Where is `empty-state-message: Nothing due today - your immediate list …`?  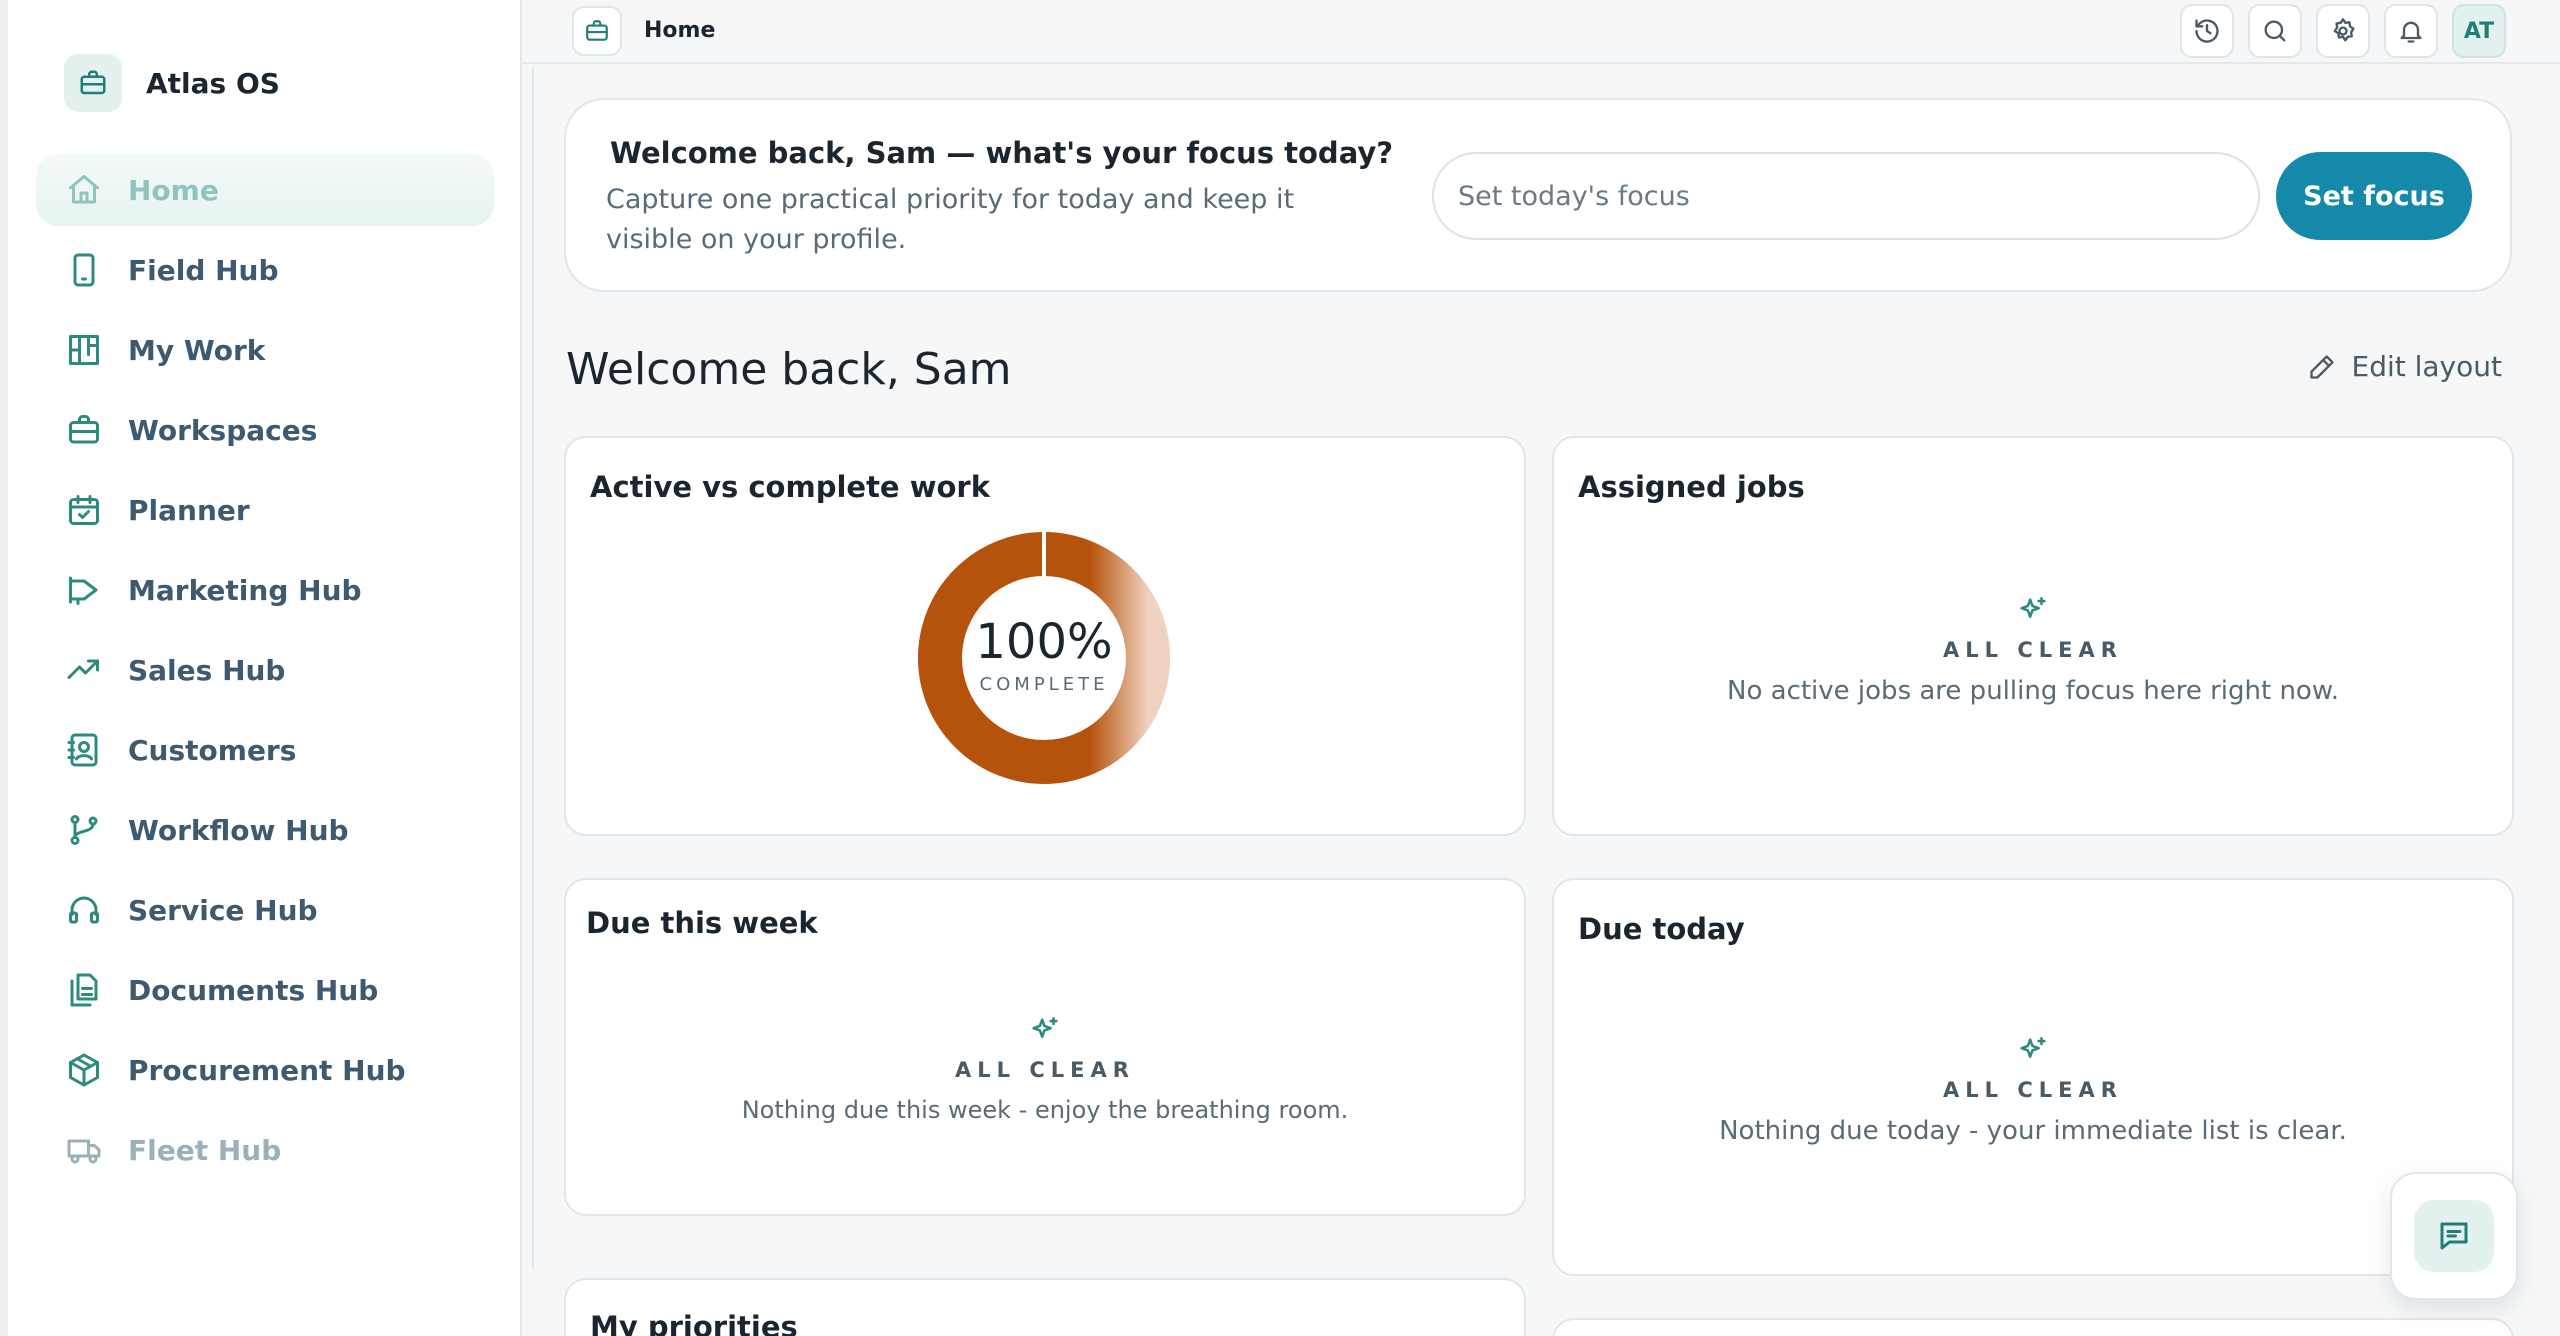 empty-state-message: Nothing due today - your immediate list … is located at coordinates (2033, 1131).